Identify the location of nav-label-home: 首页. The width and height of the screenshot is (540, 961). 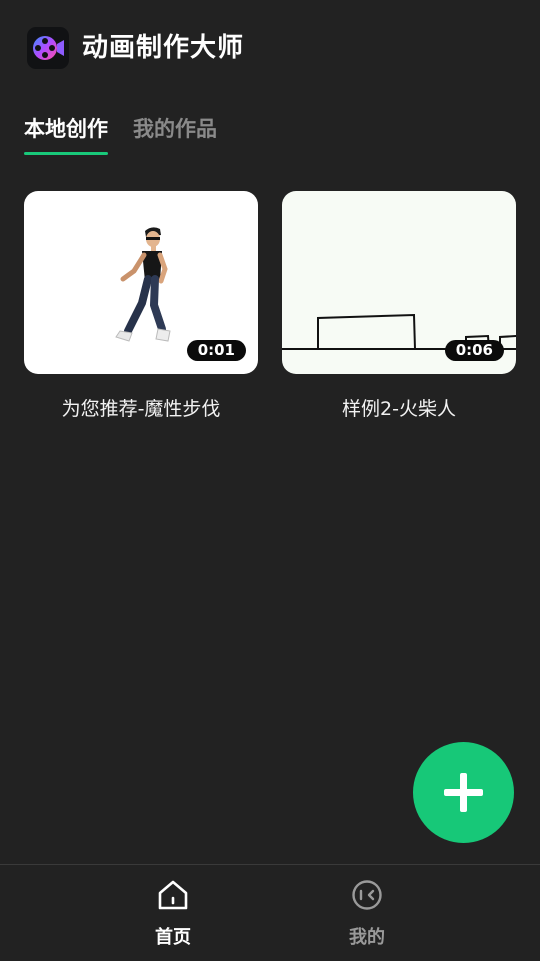
(173, 937).